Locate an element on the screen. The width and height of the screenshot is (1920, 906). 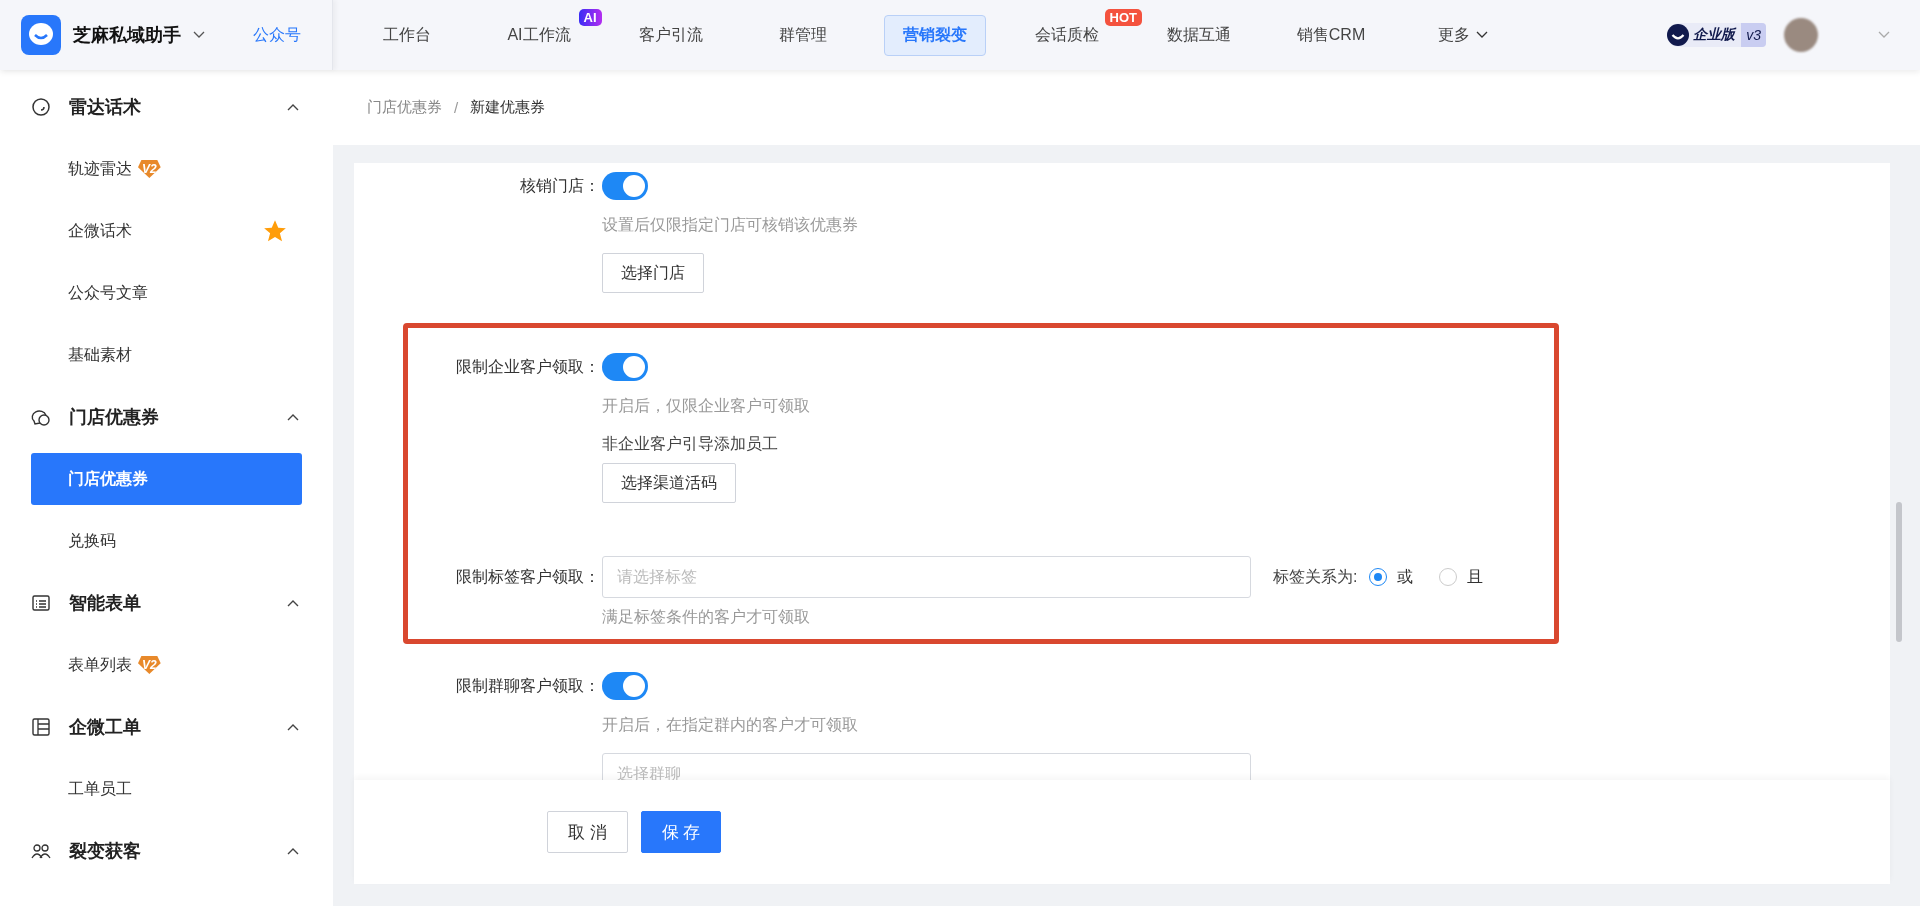
sidebar-item: 工单员工 is located at coordinates (166, 789).